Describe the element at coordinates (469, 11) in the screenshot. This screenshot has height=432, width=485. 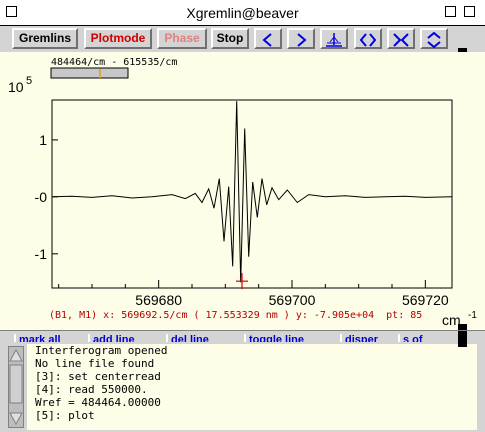
I see `maximize-icon` at that location.